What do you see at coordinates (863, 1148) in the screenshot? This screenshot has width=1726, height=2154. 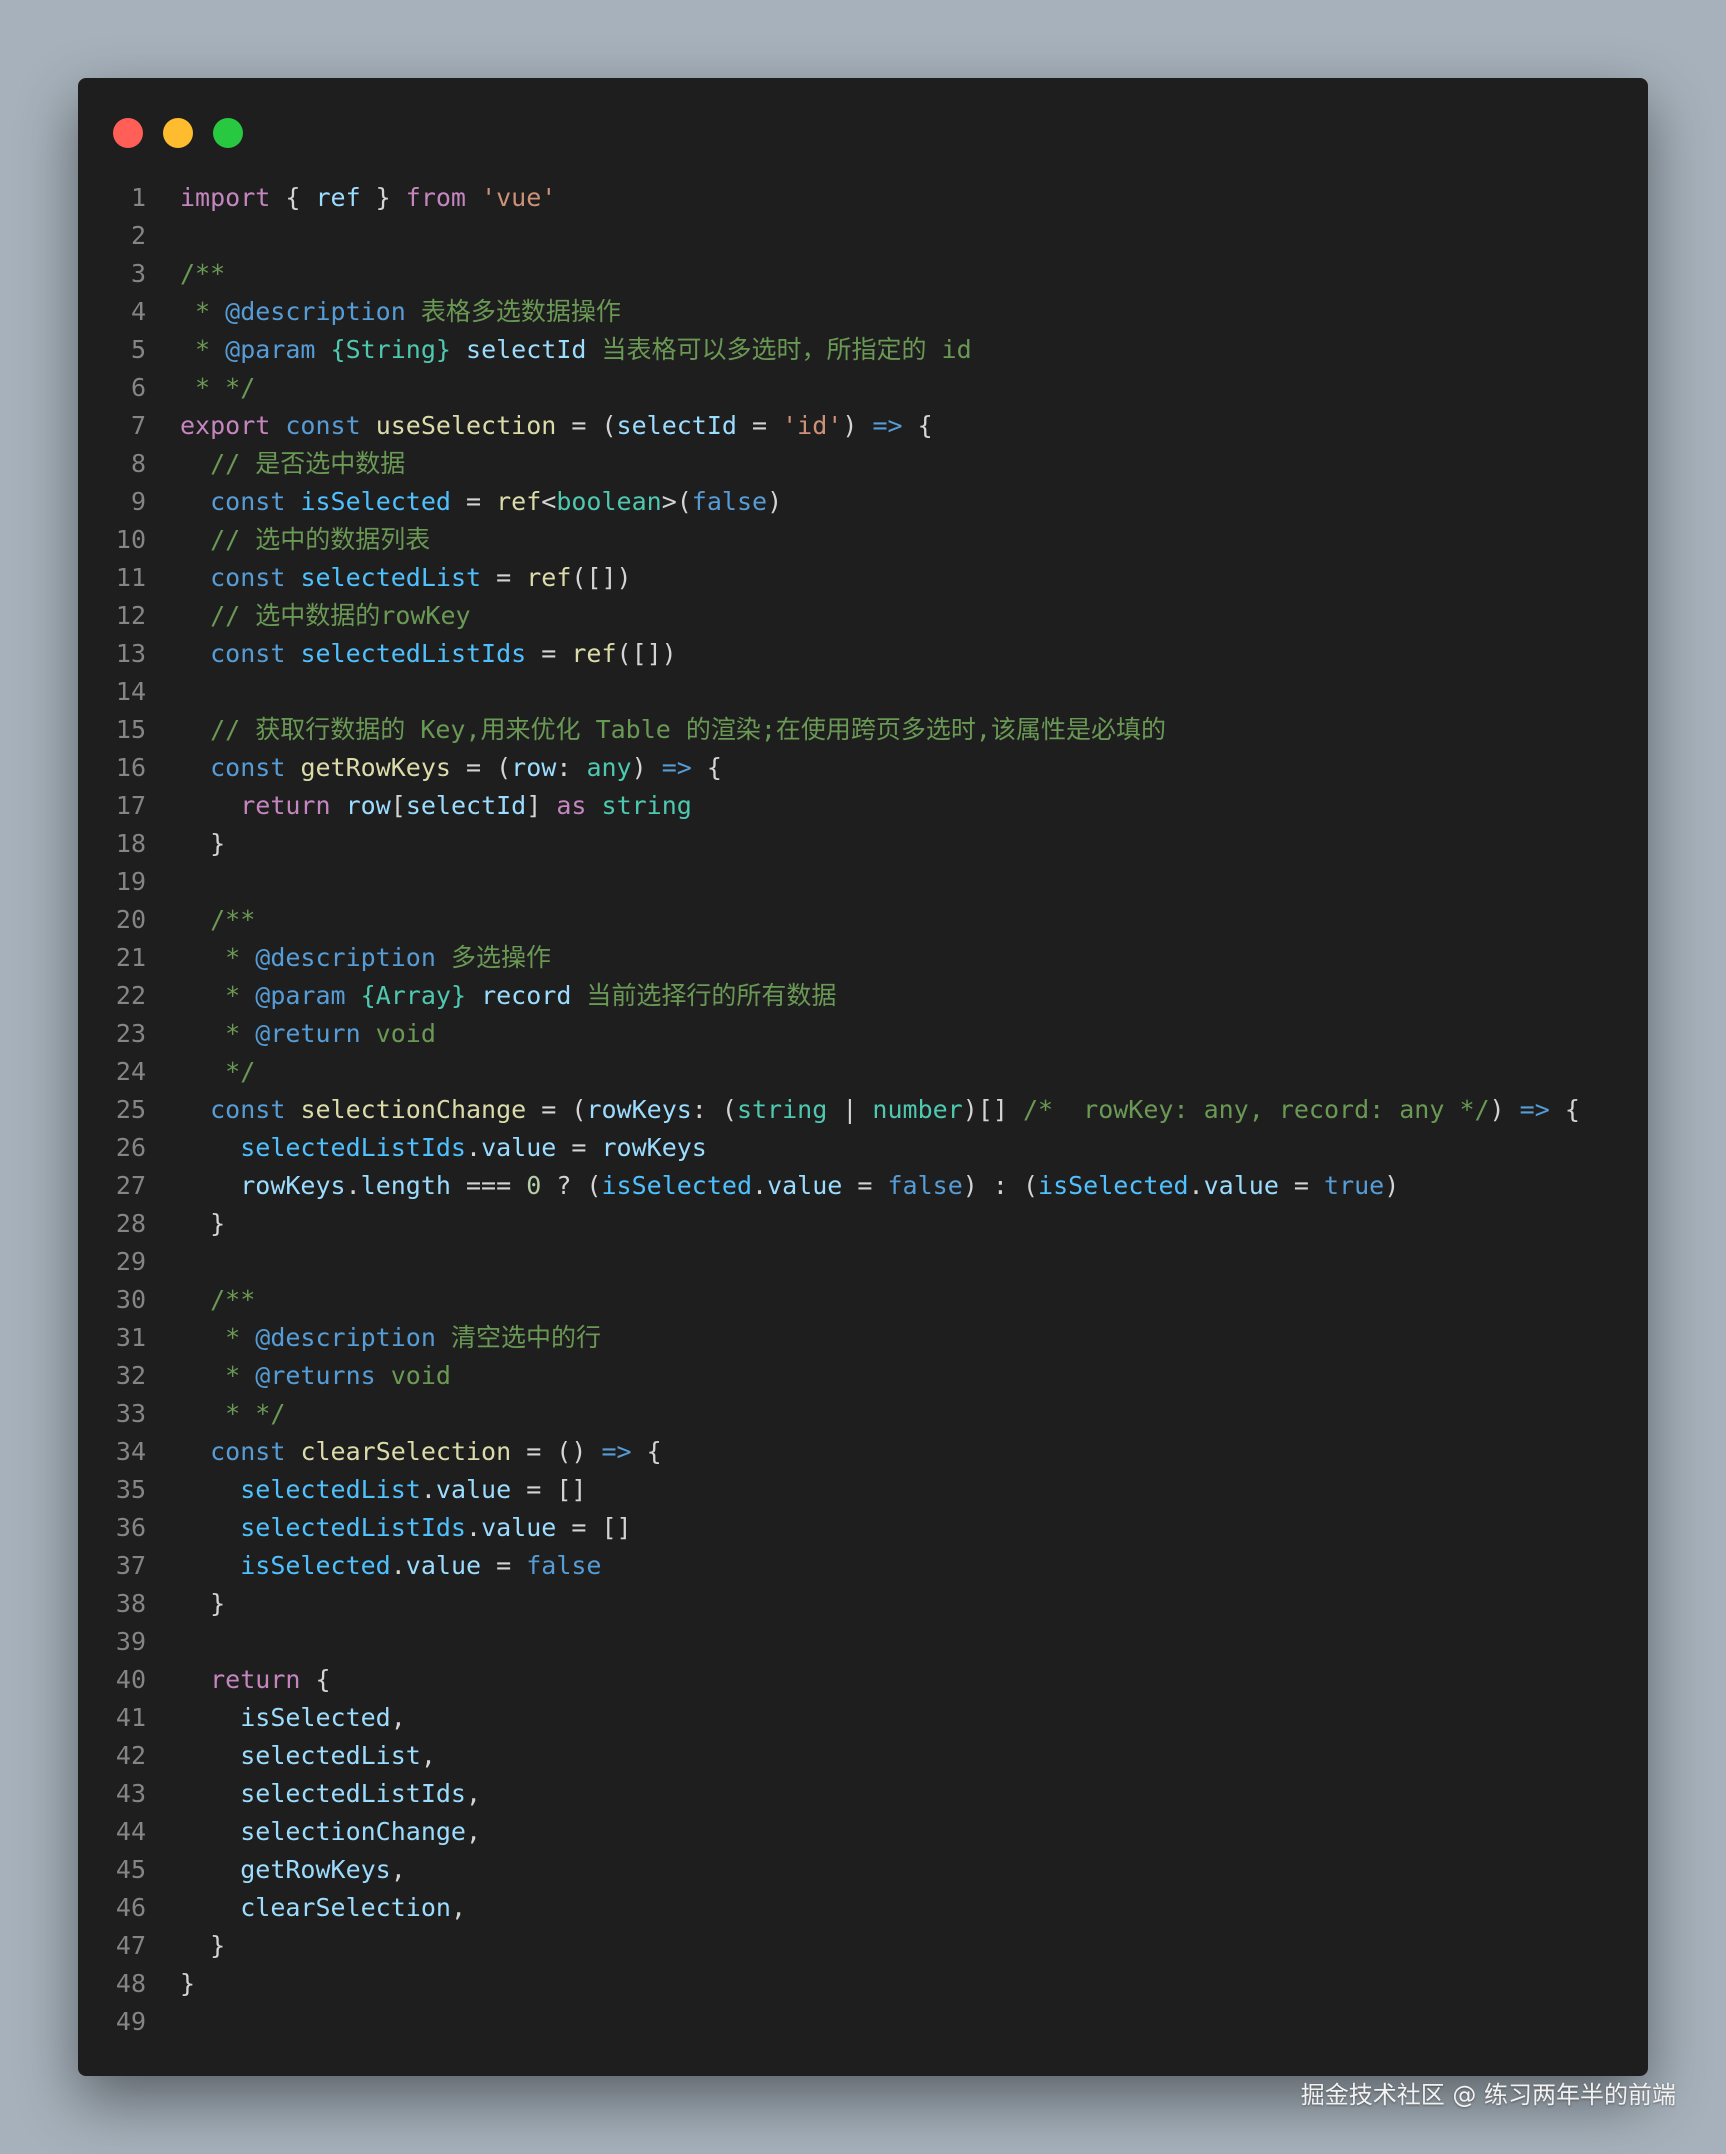 I see `code-line: 26 selectedListIds.value = rowKeys` at bounding box center [863, 1148].